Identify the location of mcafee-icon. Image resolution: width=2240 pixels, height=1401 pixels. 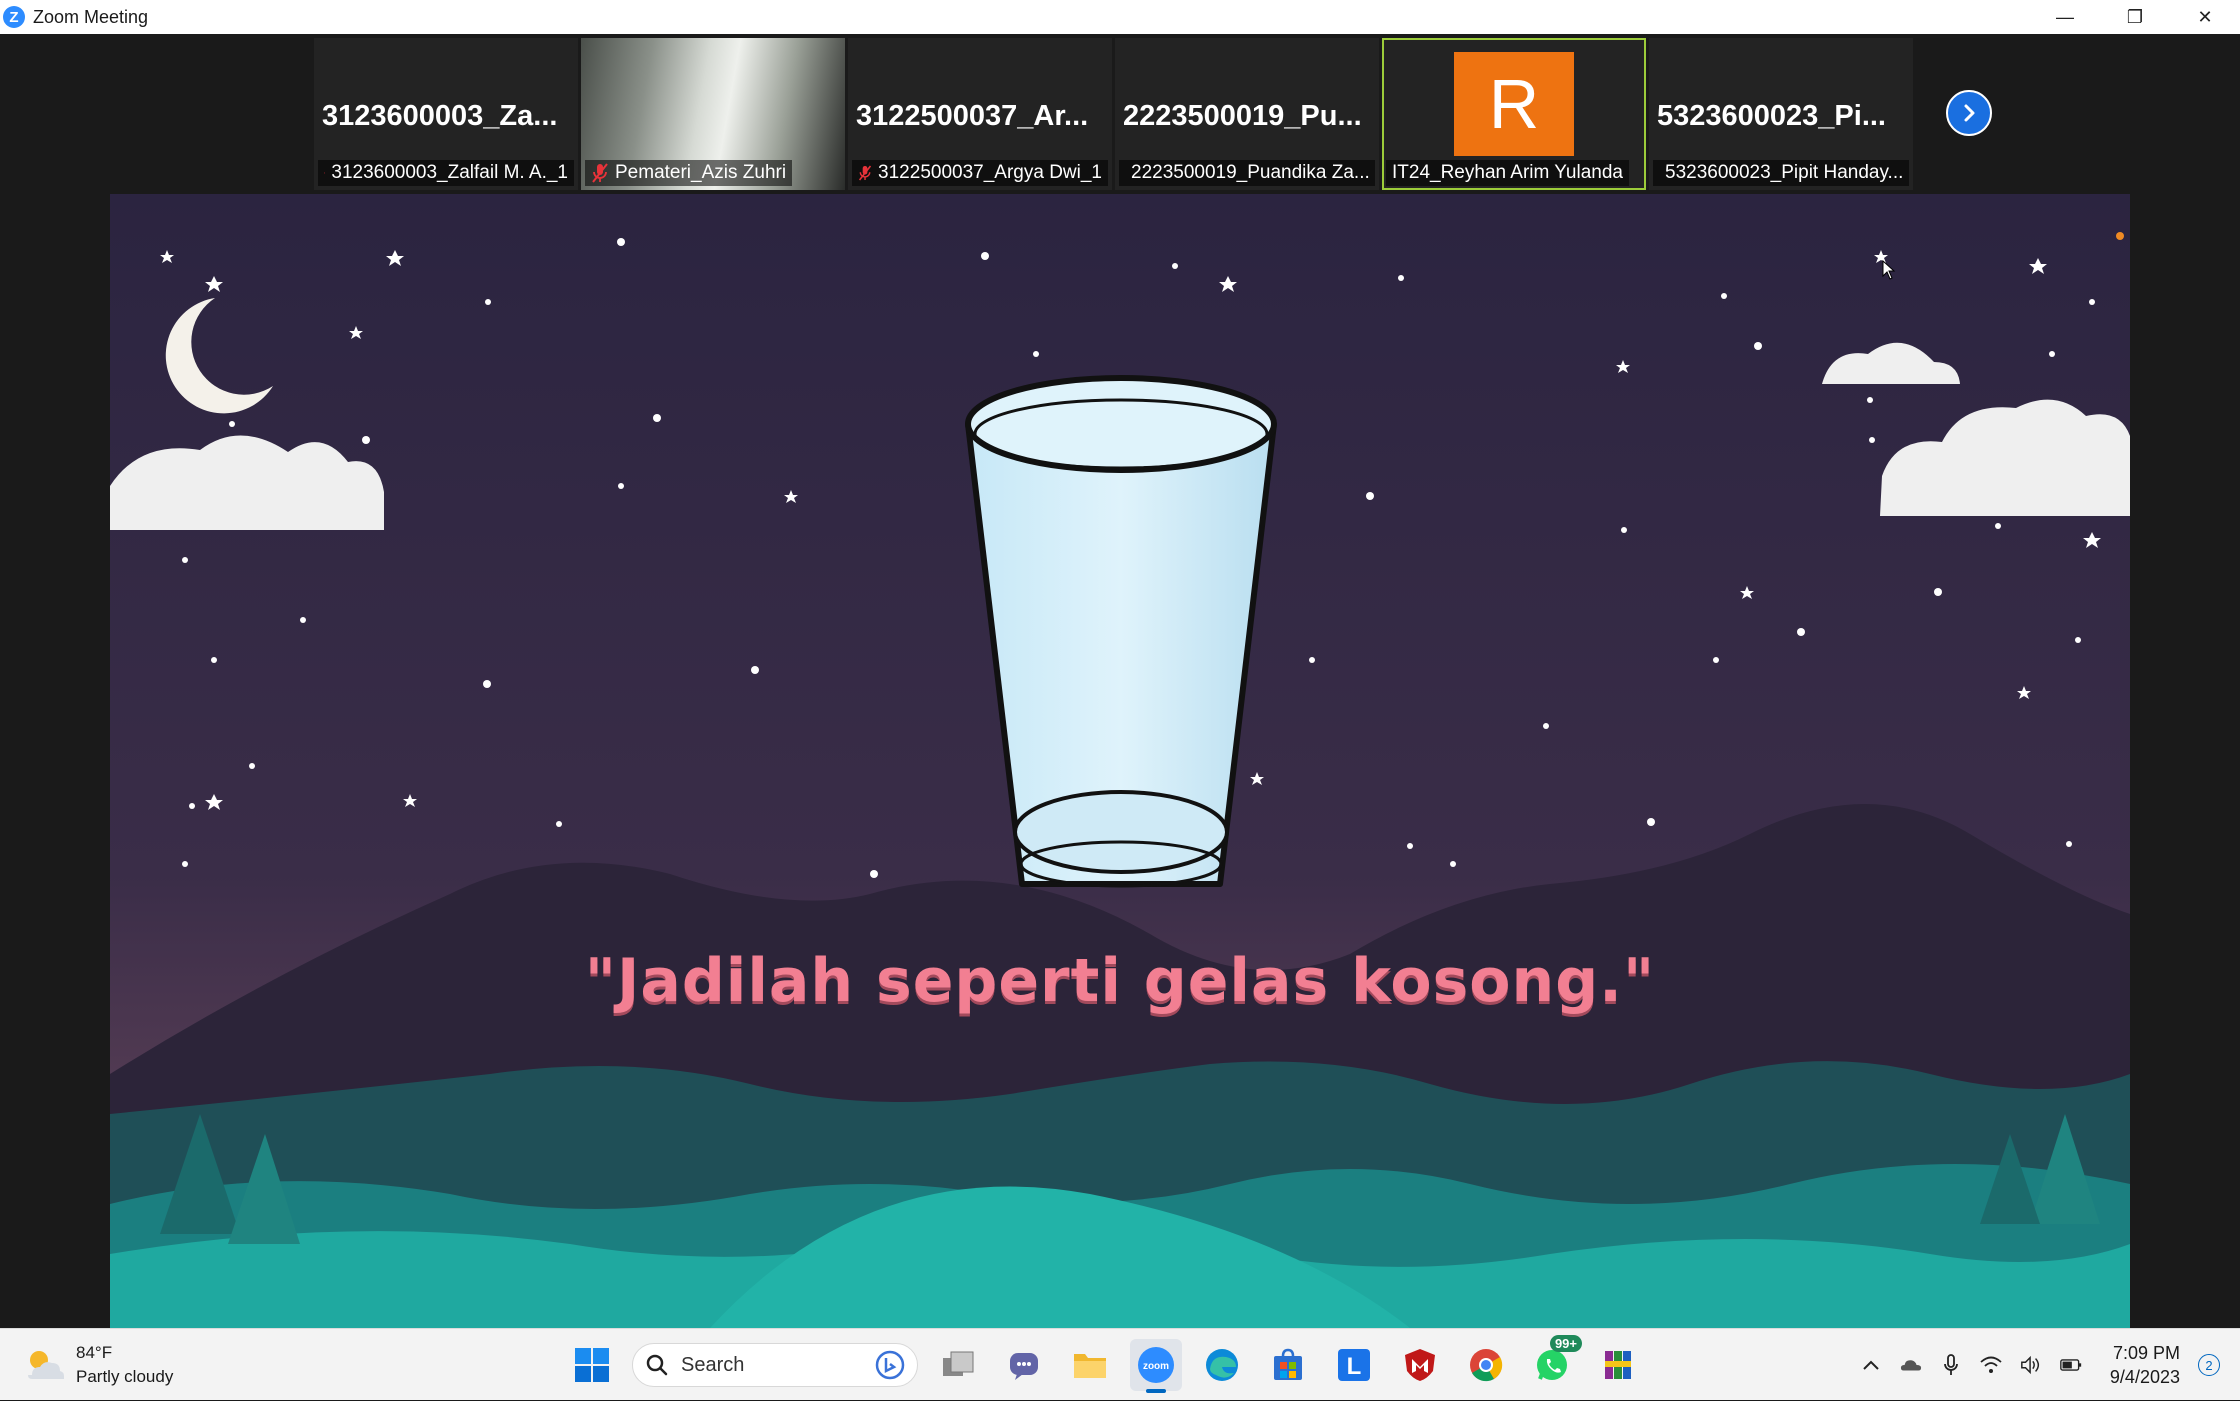
(1420, 1365).